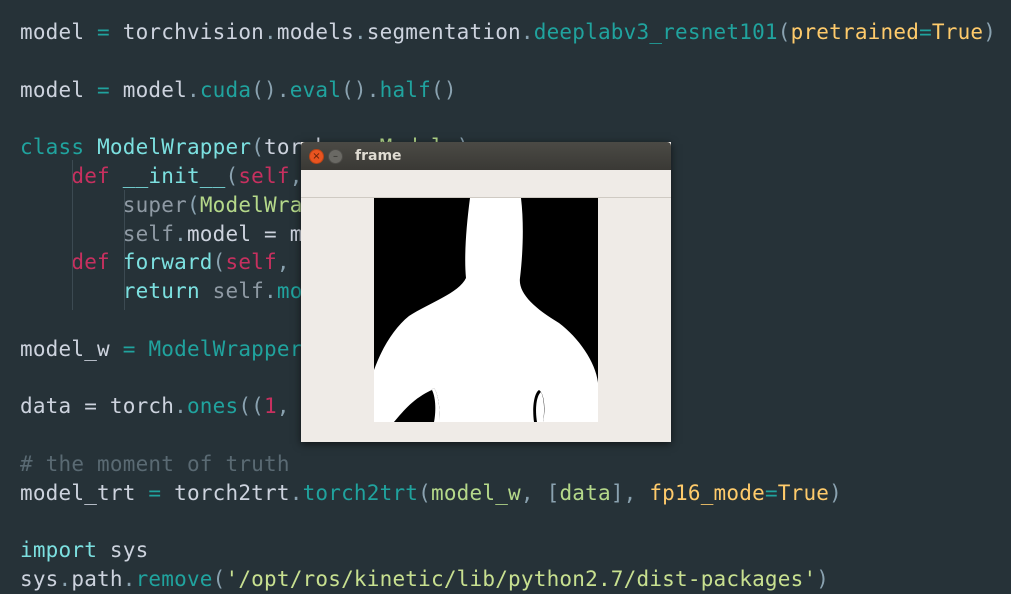 The image size is (1011, 594). I want to click on window-title: frame, so click(378, 156).